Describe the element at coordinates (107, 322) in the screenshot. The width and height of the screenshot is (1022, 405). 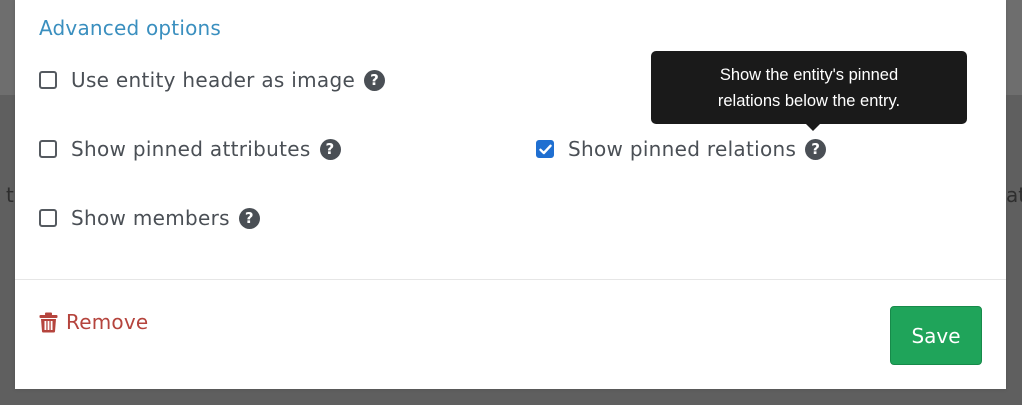
I see `remove-label: Remove` at that location.